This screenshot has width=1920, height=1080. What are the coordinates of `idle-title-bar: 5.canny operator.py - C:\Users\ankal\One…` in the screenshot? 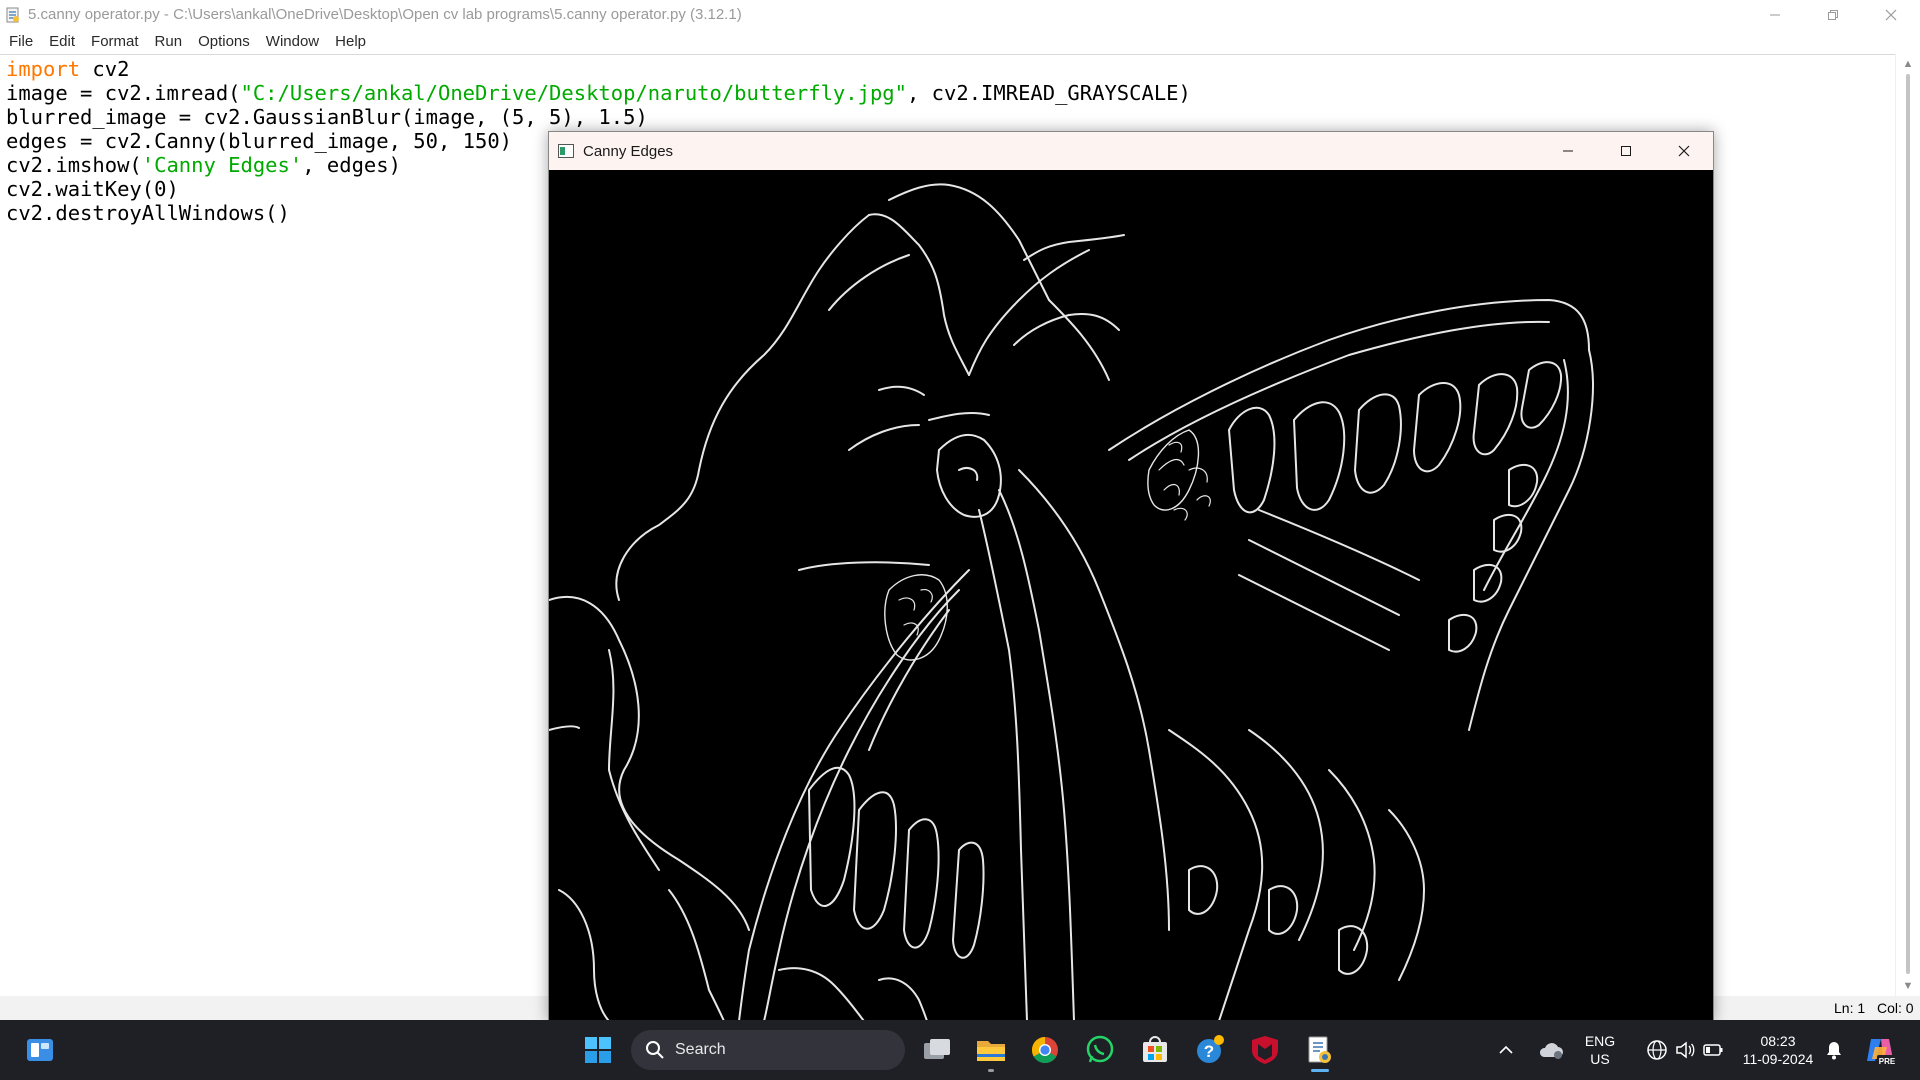 It's located at (960, 14).